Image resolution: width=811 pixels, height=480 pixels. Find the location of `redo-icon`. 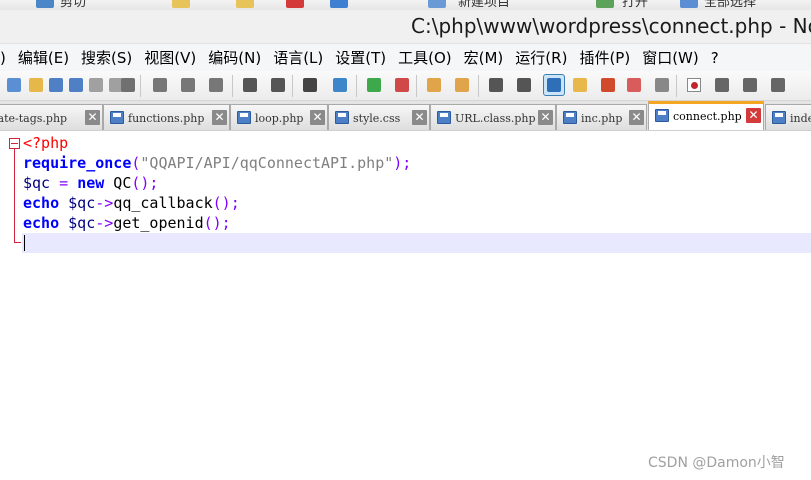

redo-icon is located at coordinates (278, 85).